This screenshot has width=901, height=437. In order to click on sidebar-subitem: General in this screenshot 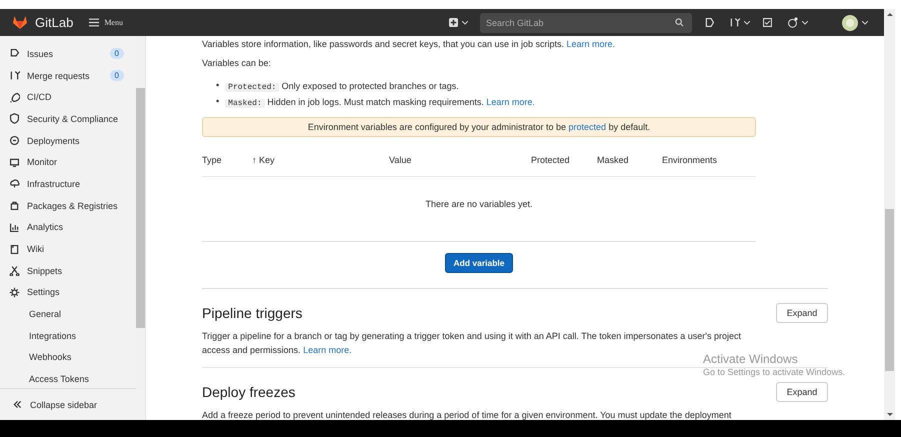, I will do `click(68, 314)`.